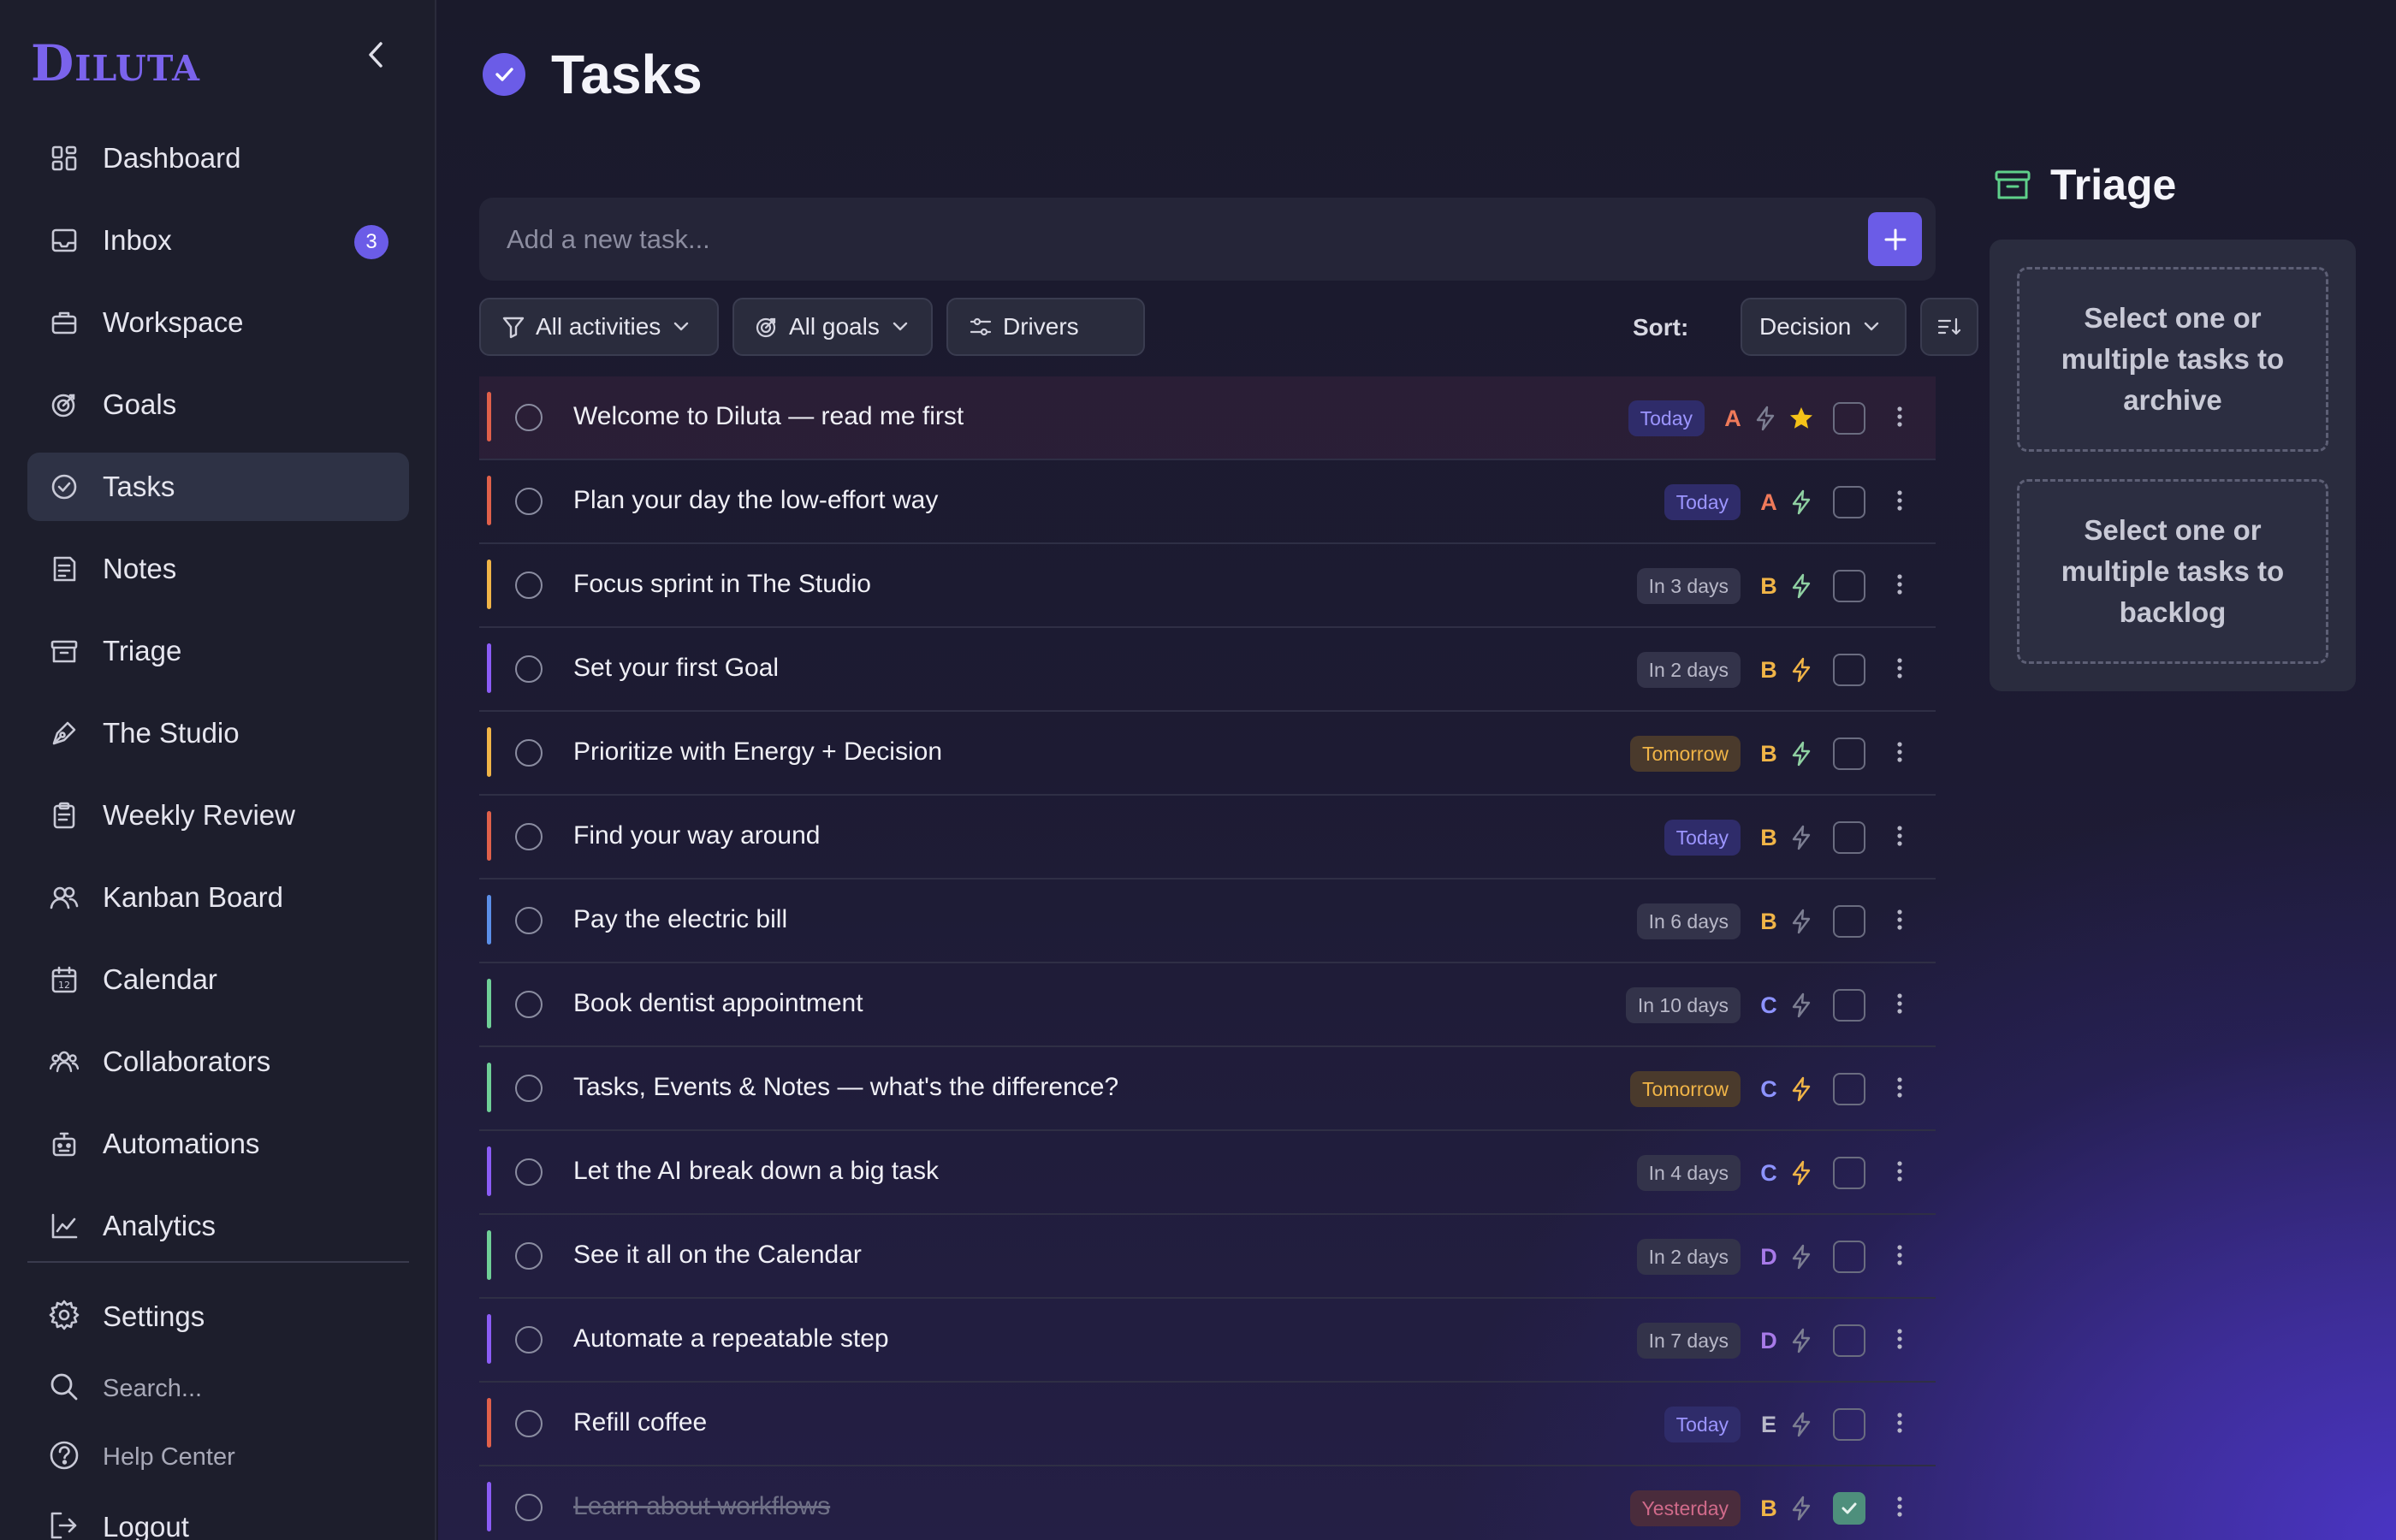  What do you see at coordinates (1895, 239) in the screenshot?
I see `add-task-button` at bounding box center [1895, 239].